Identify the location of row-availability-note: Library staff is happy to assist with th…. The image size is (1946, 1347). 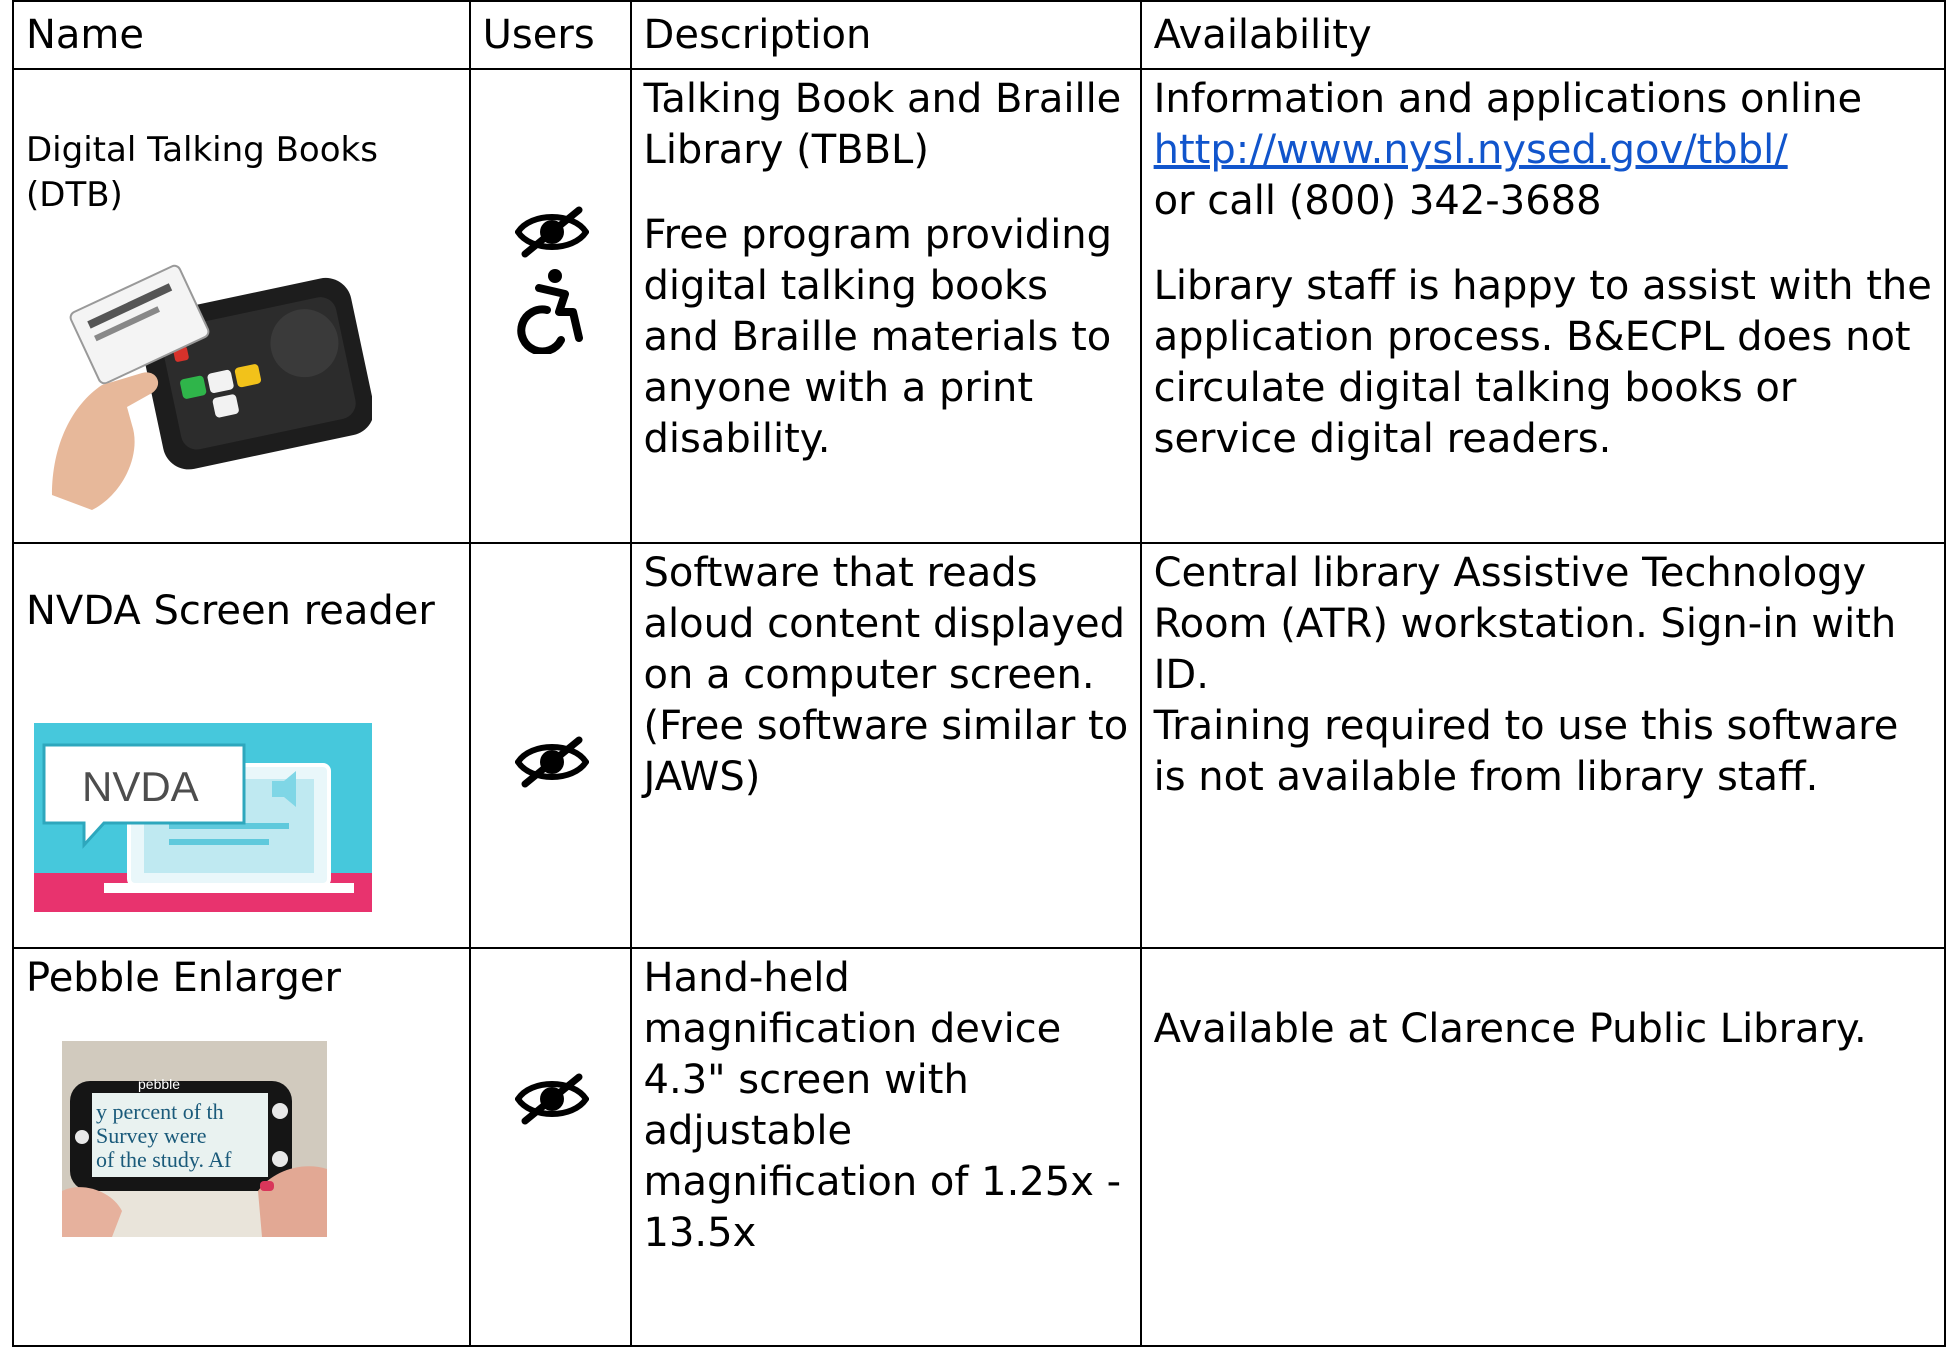
(1542, 362).